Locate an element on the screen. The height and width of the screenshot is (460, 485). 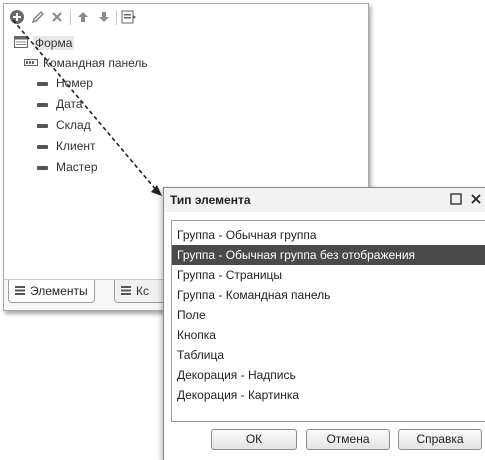
help-button: Справка is located at coordinates (440, 439).